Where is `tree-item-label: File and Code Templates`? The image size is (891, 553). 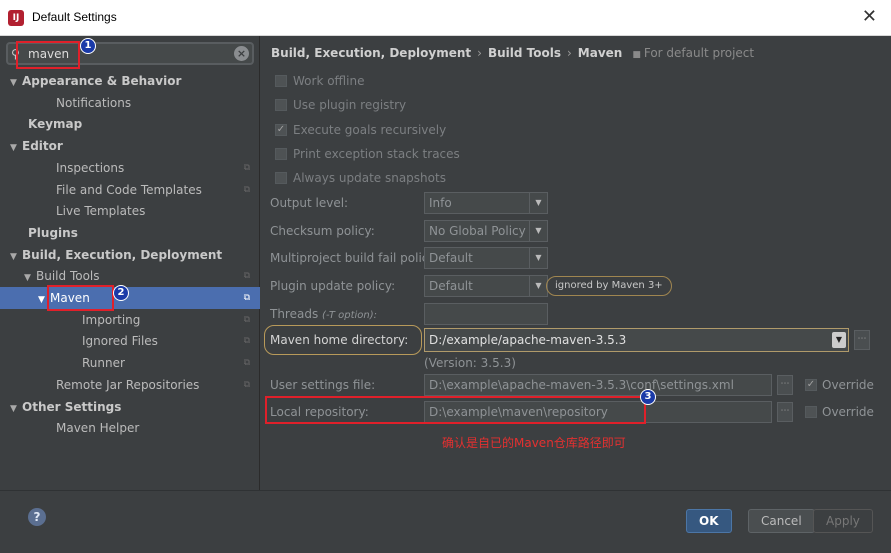
tree-item-label: File and Code Templates is located at coordinates (129, 189).